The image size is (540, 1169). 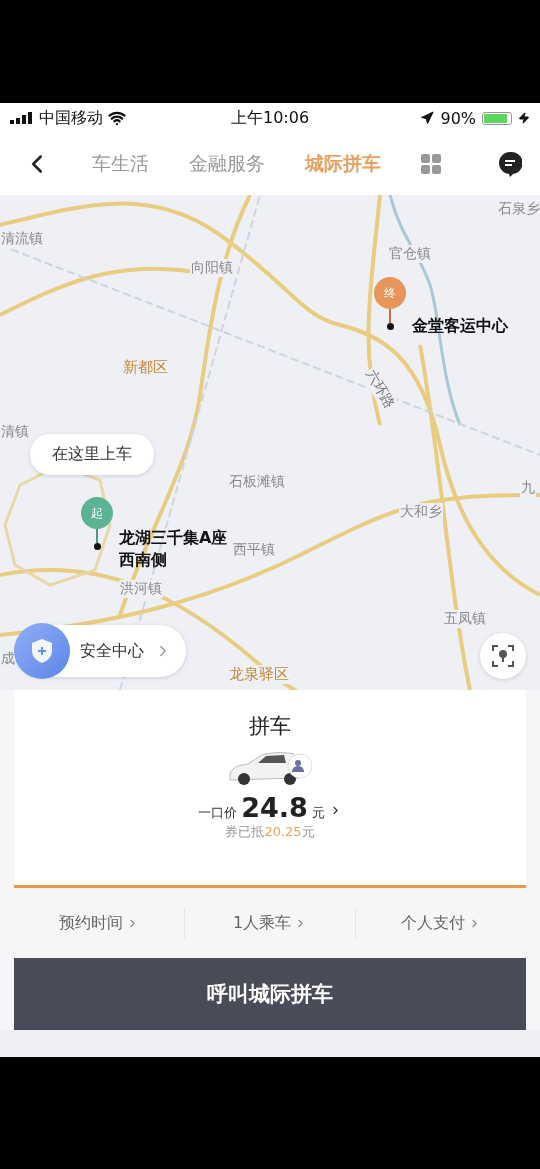 I want to click on place-label: 五凤镇, so click(x=465, y=619).